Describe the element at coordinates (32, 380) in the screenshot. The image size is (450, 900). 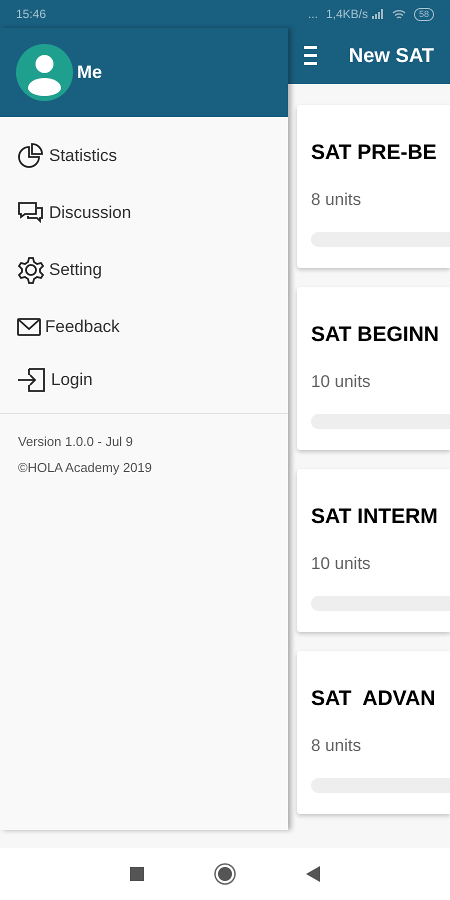
I see `login-icon` at that location.